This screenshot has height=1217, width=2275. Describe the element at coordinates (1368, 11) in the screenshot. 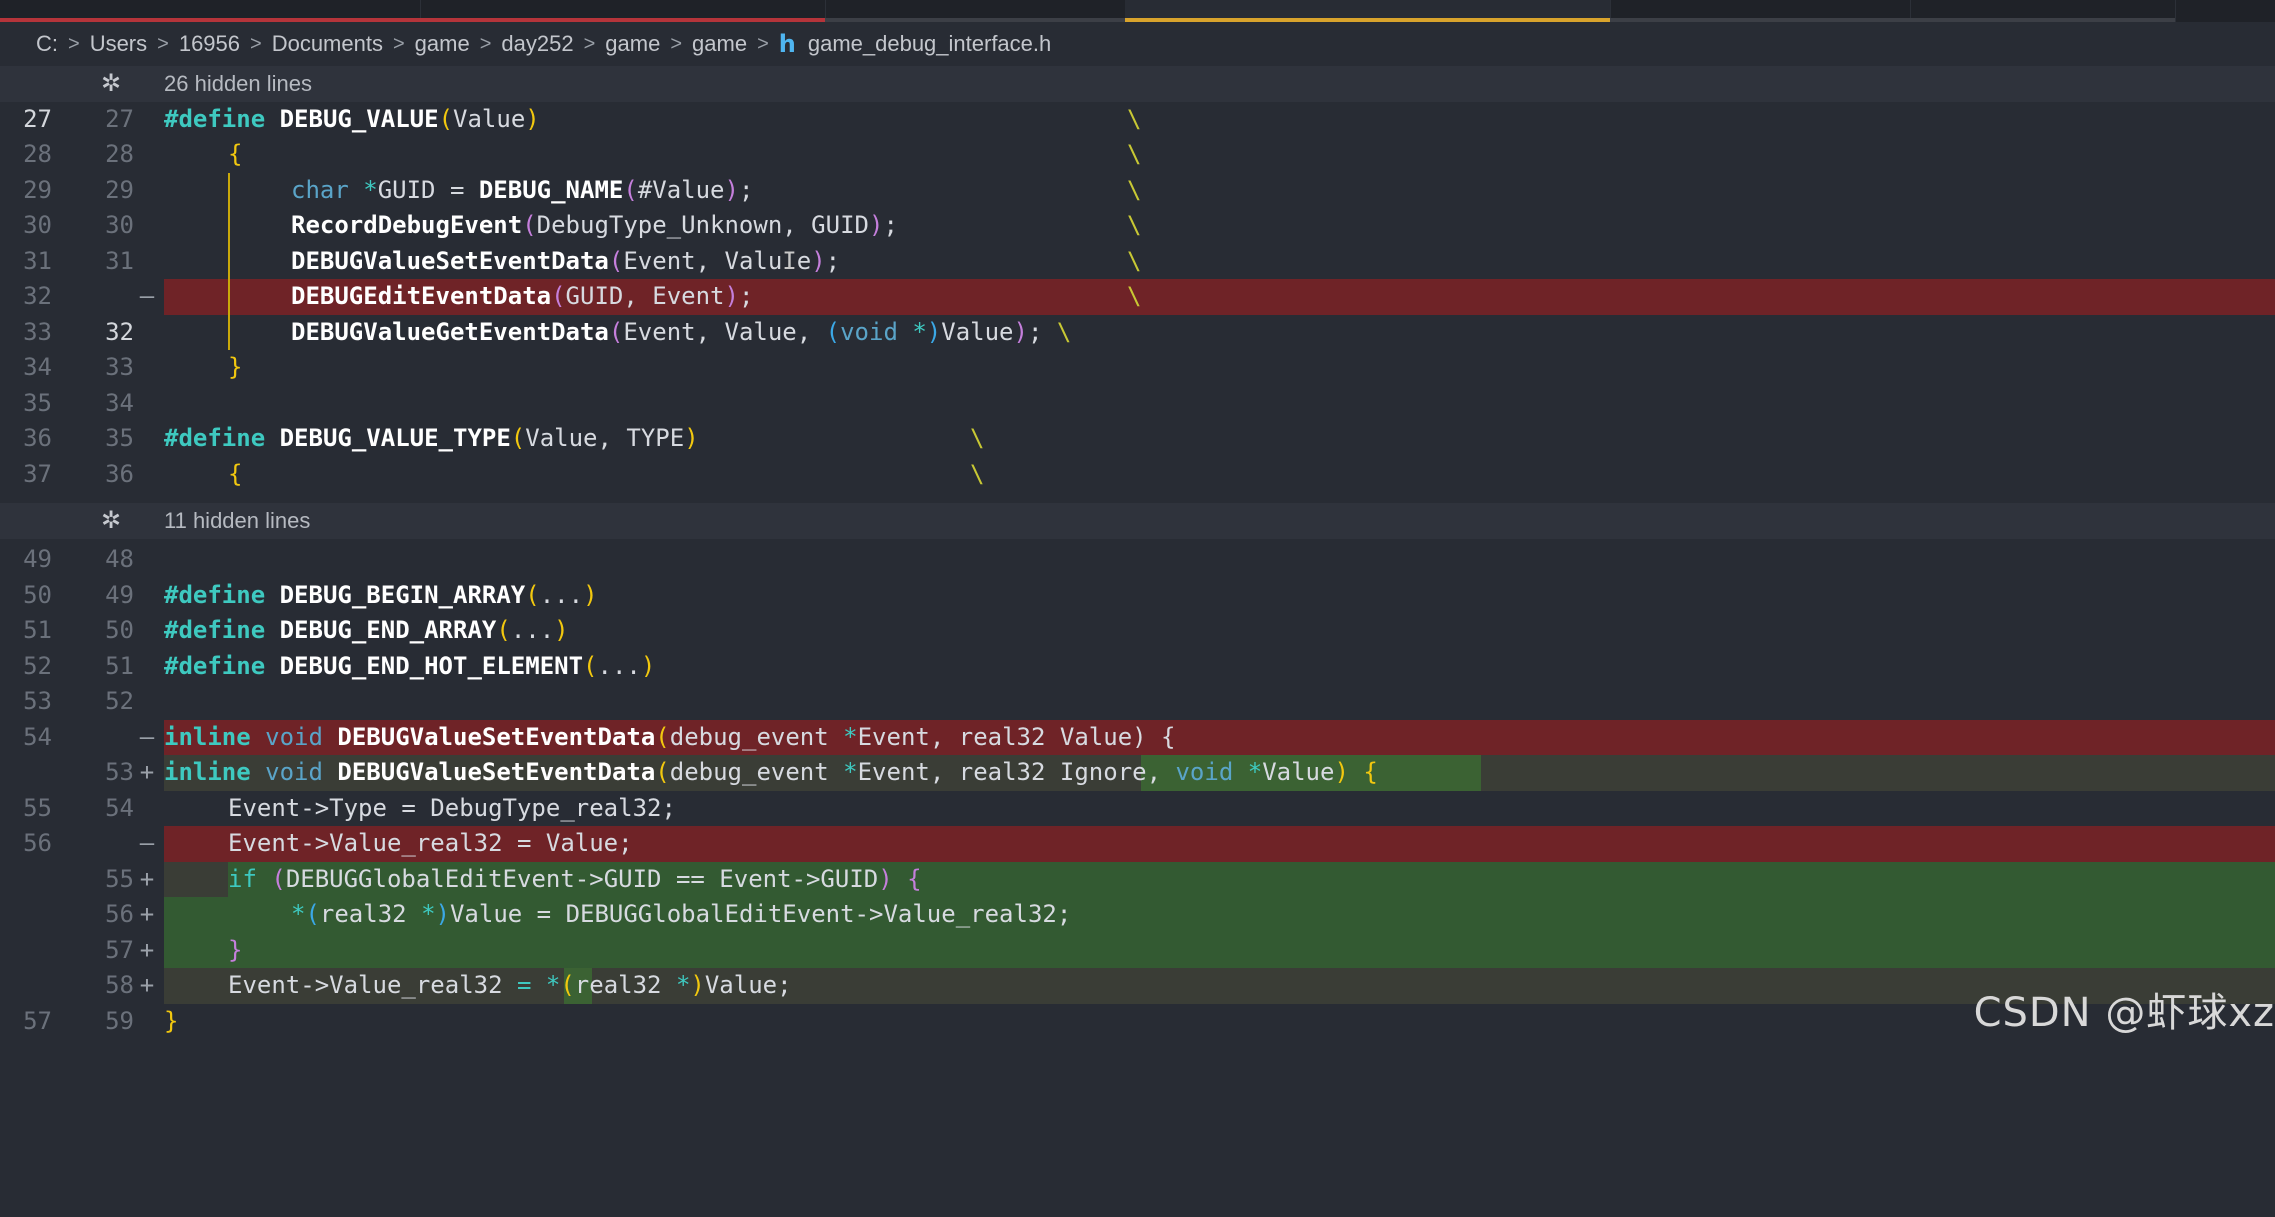

I see `editor-tab-active` at that location.